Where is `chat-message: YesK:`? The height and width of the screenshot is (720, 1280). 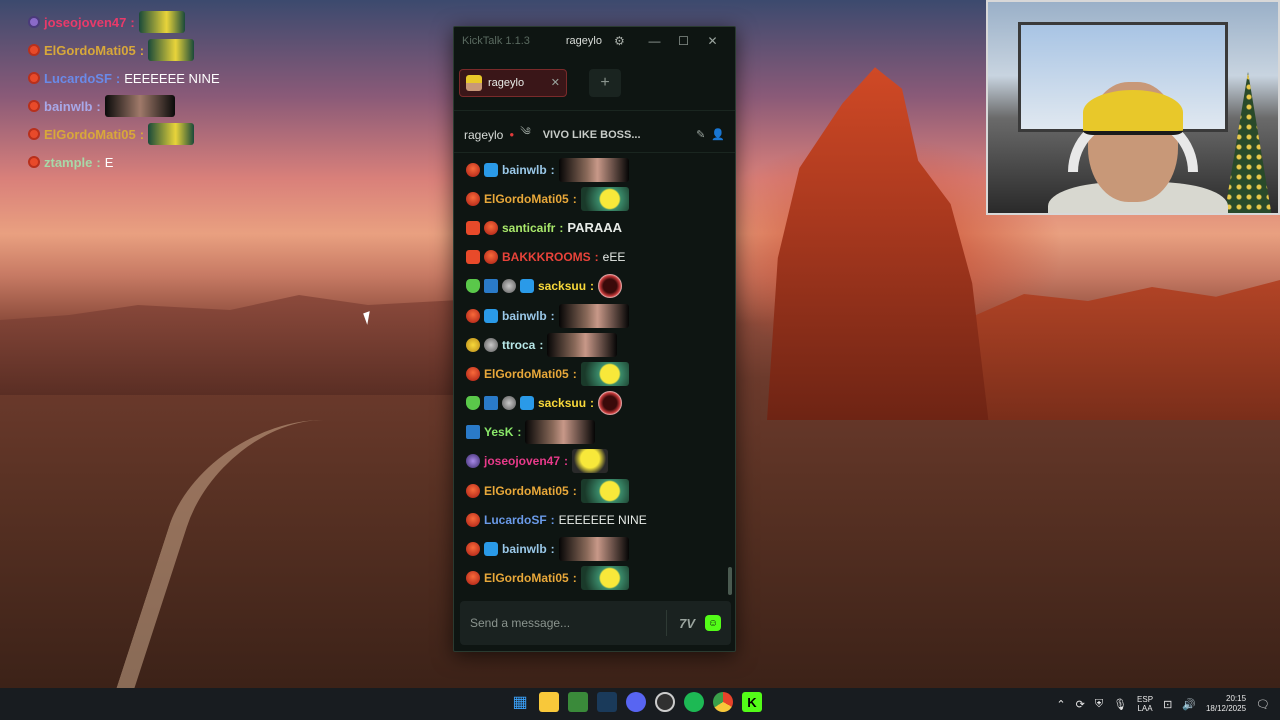
chat-message: YesK: is located at coordinates (601, 432).